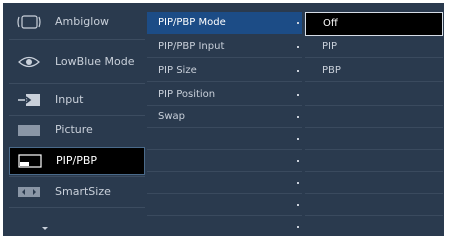  What do you see at coordinates (29, 130) in the screenshot?
I see `picture-icon` at bounding box center [29, 130].